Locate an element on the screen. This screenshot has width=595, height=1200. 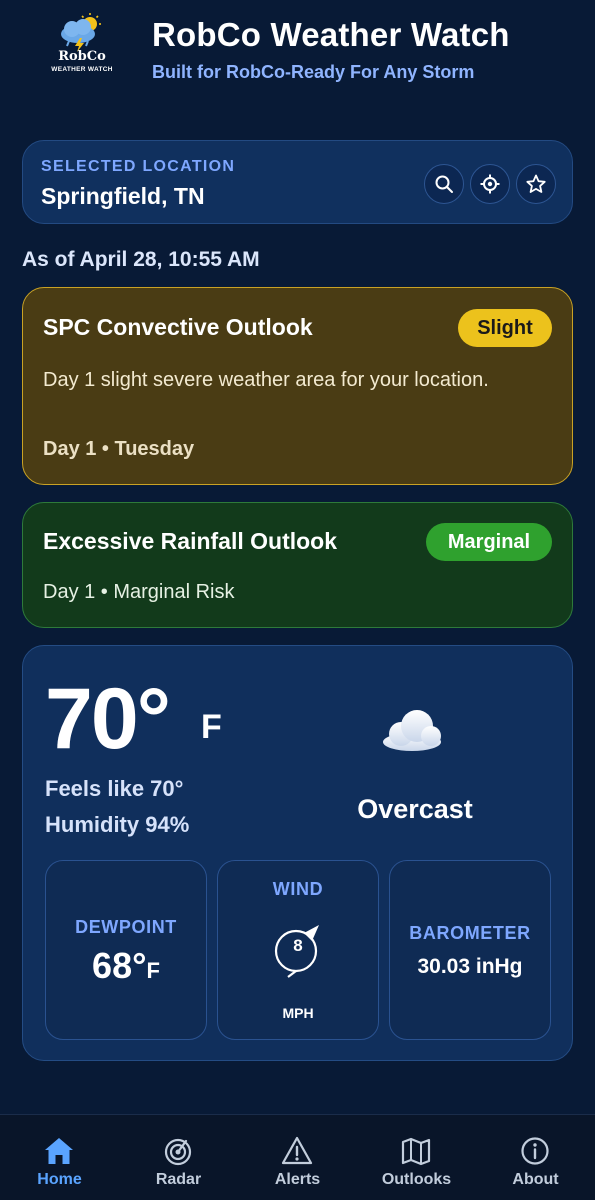
as-of-timestamp: As of April 28, 10:55 AM is located at coordinates (141, 259).